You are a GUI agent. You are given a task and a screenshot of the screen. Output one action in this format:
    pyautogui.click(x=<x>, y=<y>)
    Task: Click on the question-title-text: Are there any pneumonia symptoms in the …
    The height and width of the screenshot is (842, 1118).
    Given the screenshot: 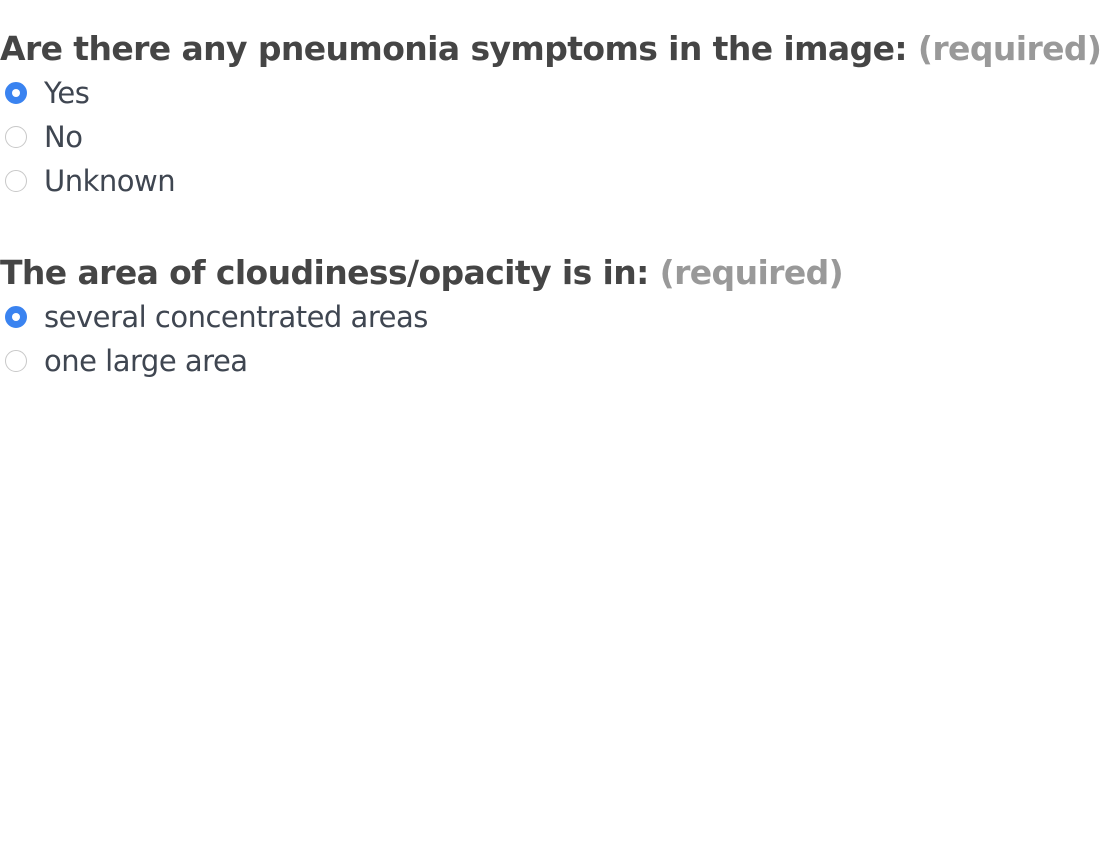 What is the action you would take?
    pyautogui.click(x=454, y=48)
    